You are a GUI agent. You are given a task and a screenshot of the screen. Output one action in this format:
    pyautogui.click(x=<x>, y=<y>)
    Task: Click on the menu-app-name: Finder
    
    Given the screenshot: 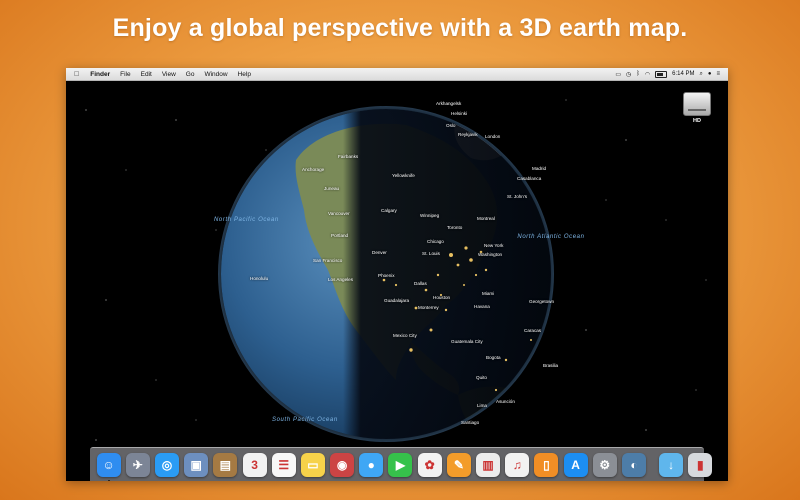 What is the action you would take?
    pyautogui.click(x=100, y=74)
    